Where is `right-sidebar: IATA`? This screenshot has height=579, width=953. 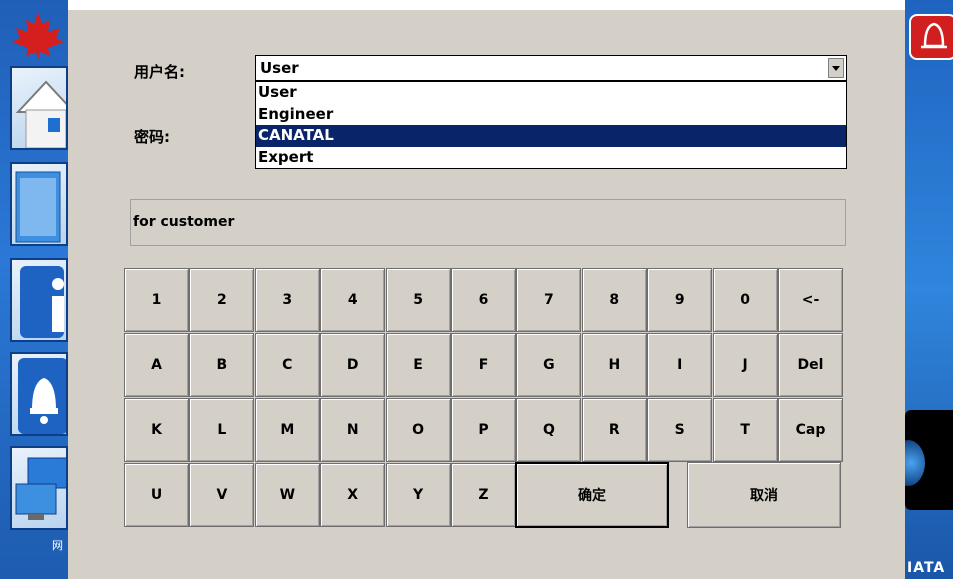
right-sidebar: IATA is located at coordinates (929, 289).